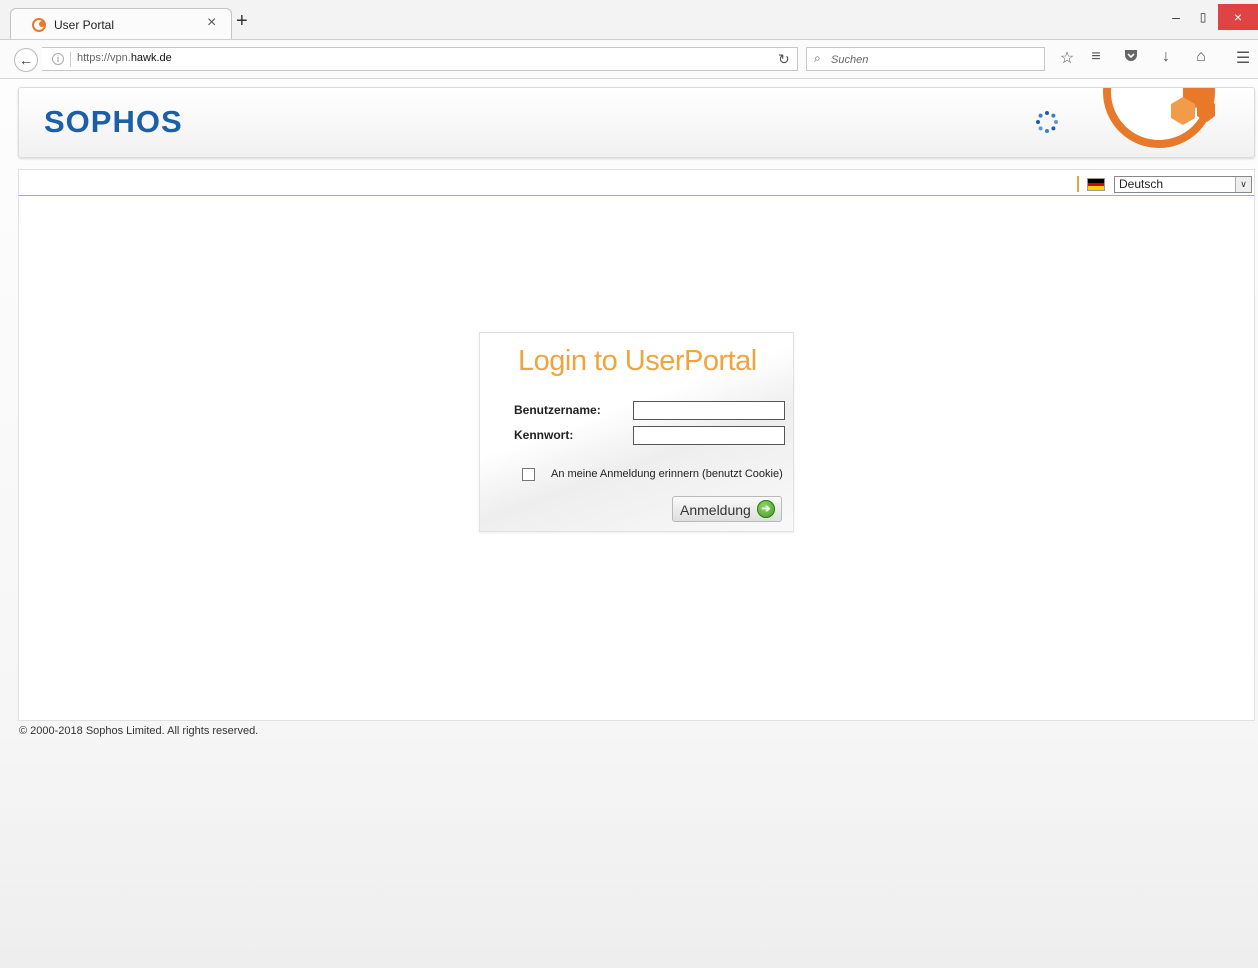 The image size is (1258, 968). I want to click on back-button: ←, so click(26, 60).